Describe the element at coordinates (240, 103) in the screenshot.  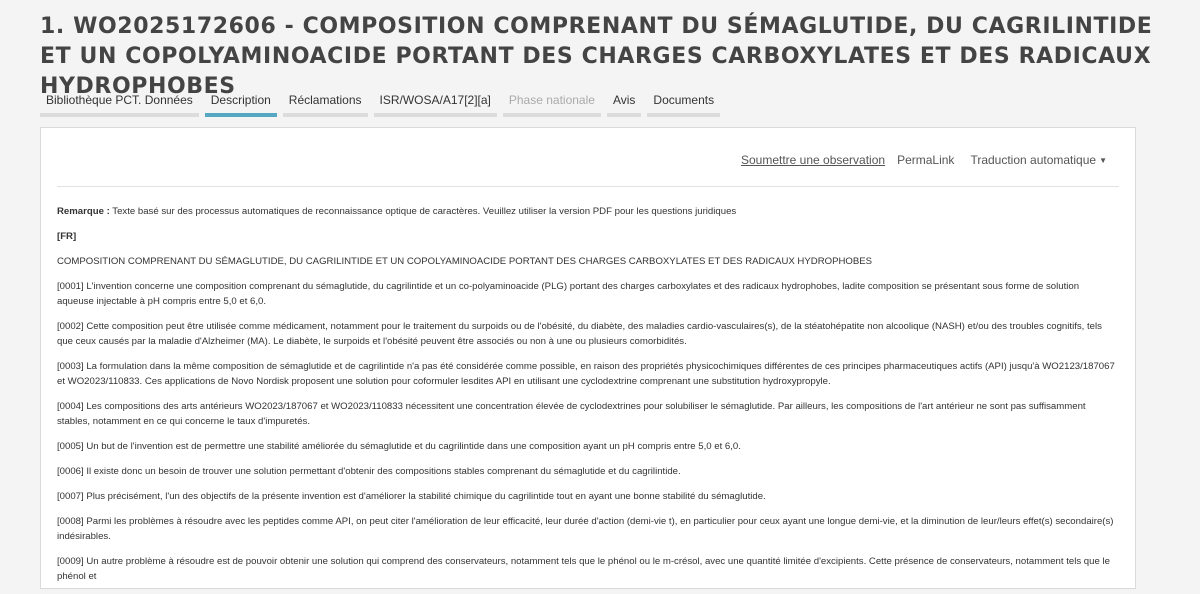
I see `tab-description: Description` at that location.